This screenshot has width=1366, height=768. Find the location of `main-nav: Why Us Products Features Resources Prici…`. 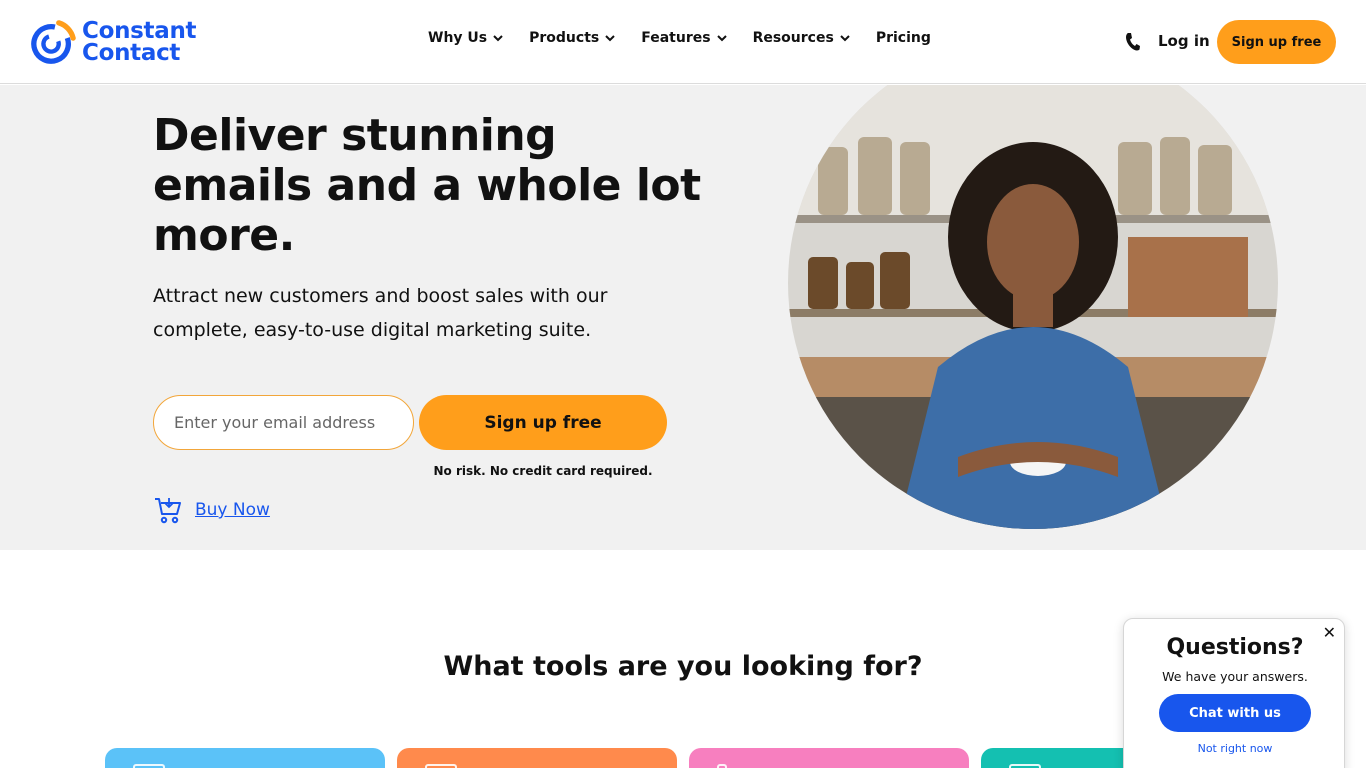

main-nav: Why Us Products Features Resources Prici… is located at coordinates (679, 38).